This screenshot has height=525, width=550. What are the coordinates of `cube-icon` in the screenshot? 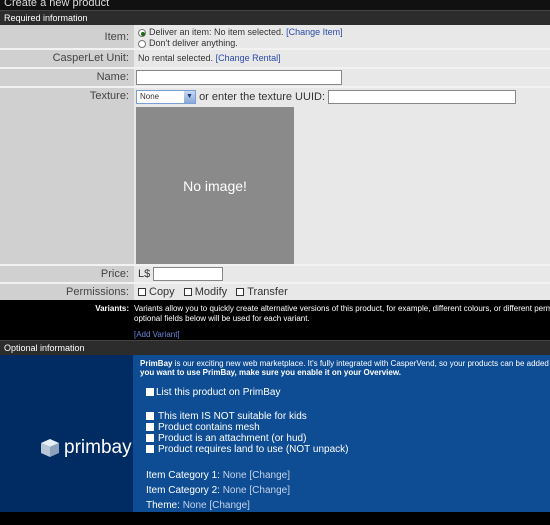 It's located at (50, 448).